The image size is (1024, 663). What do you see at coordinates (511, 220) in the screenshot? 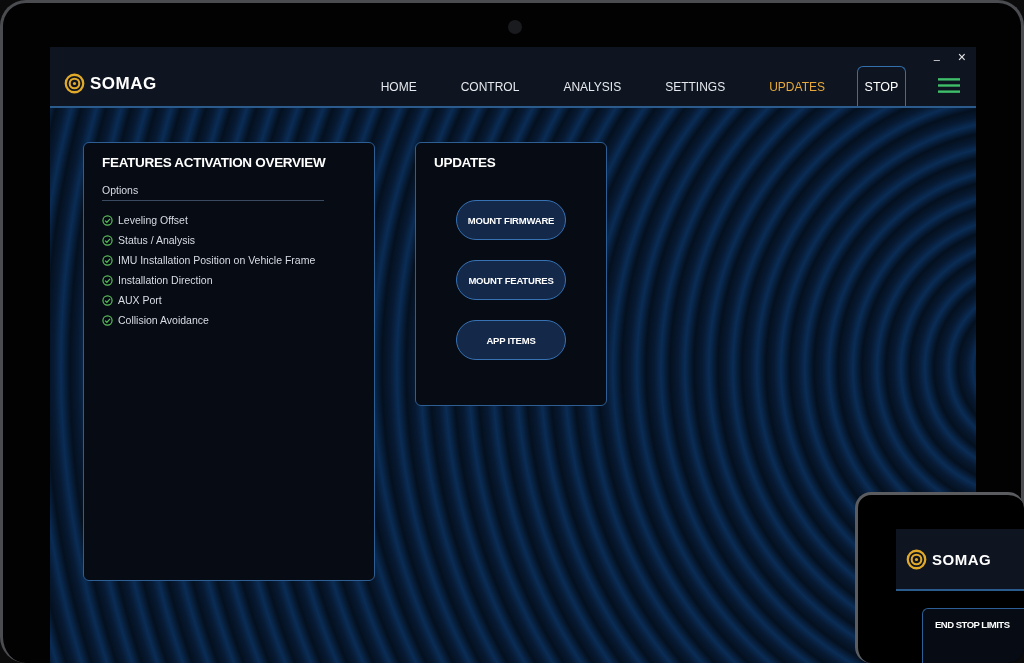
I see `update-button: MOUNT FIRMWARE` at bounding box center [511, 220].